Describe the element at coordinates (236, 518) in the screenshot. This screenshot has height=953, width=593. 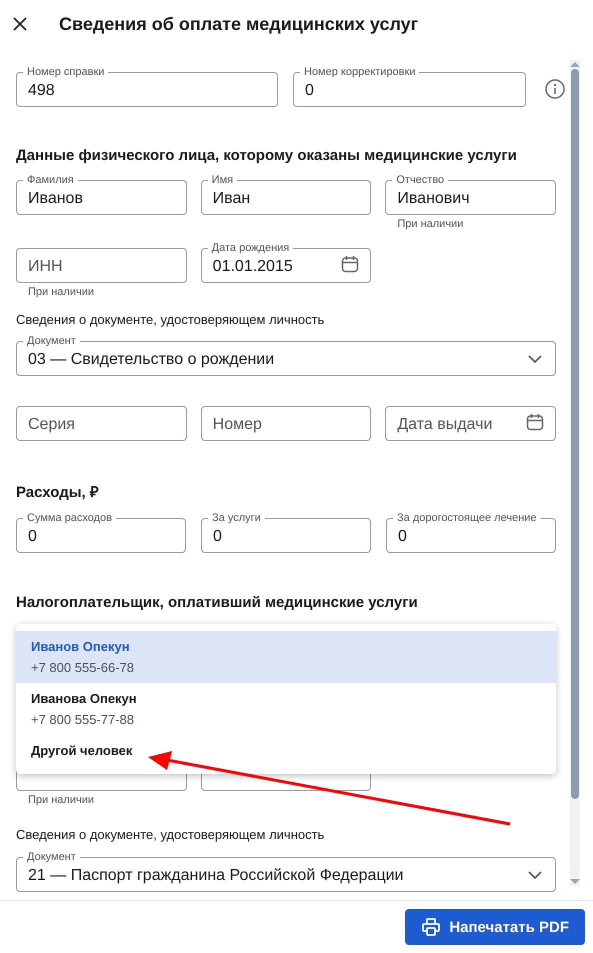
I see `field-label: За услуги` at that location.